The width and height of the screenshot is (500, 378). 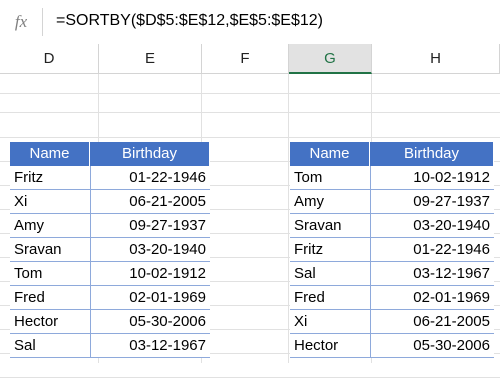 I want to click on right-table-cell-birthday: 06-21-2005, so click(x=432, y=322).